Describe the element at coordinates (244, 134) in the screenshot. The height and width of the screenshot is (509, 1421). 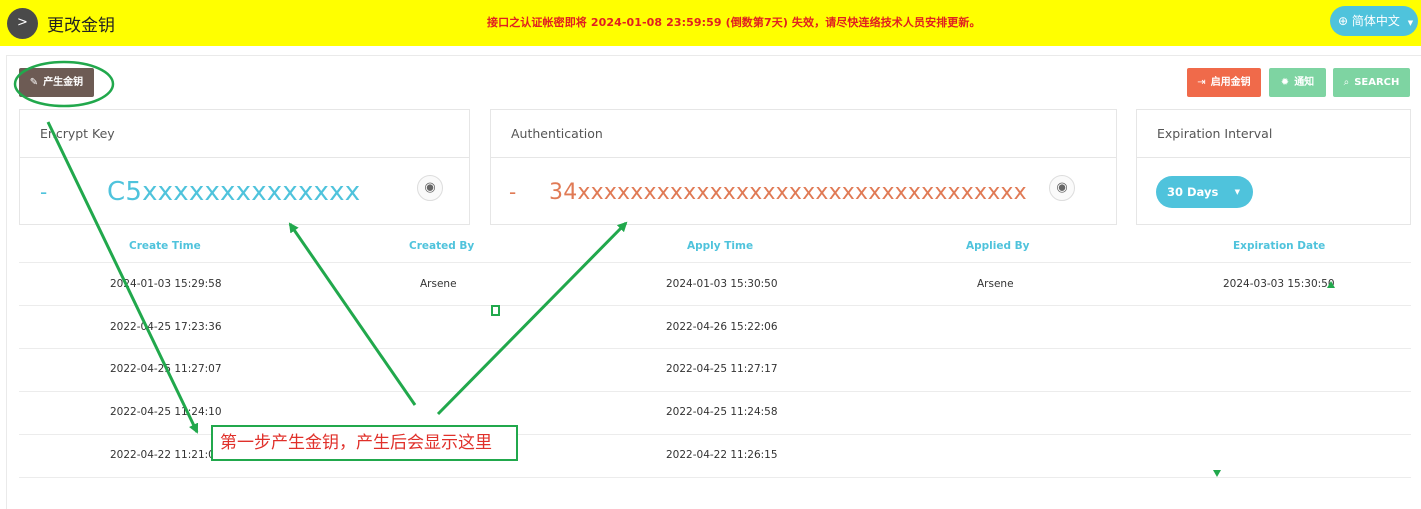
I see `encrypt-key-title: Encrypt Key` at that location.